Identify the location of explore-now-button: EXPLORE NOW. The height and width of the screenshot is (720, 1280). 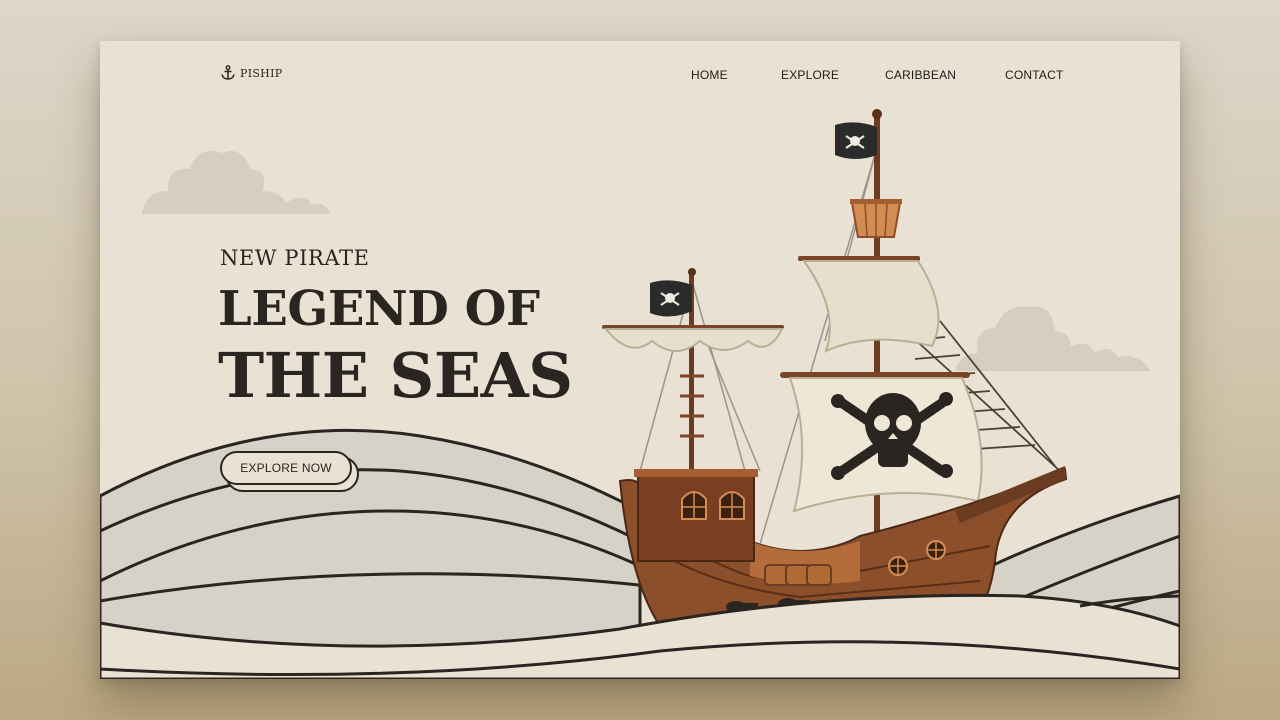
(286, 468).